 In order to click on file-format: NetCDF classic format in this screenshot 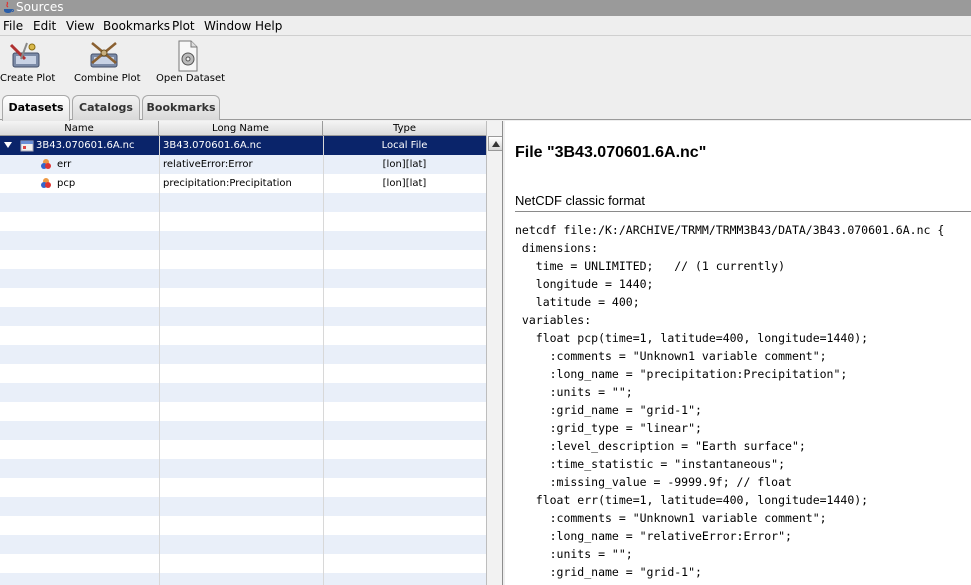, I will do `click(580, 200)`.